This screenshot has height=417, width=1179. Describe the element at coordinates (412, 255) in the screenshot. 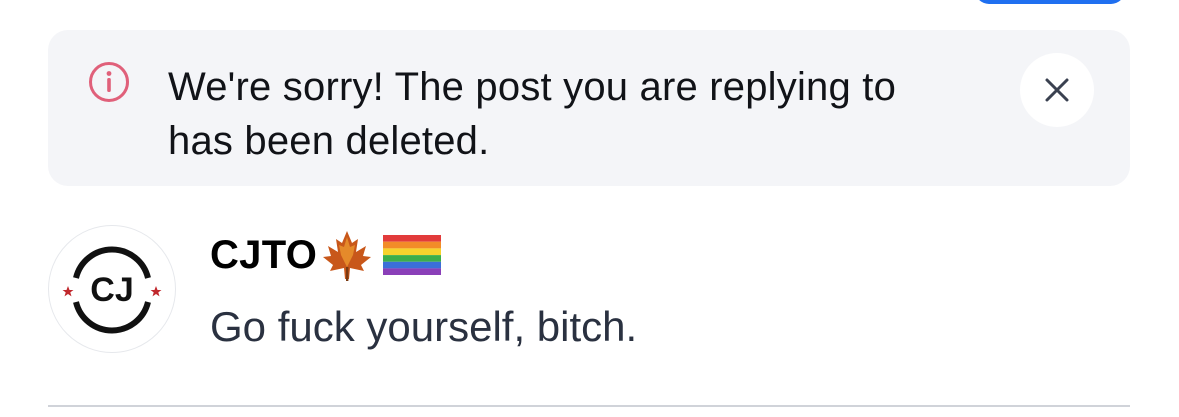

I see `rainbow-flag-emoji-icon` at that location.